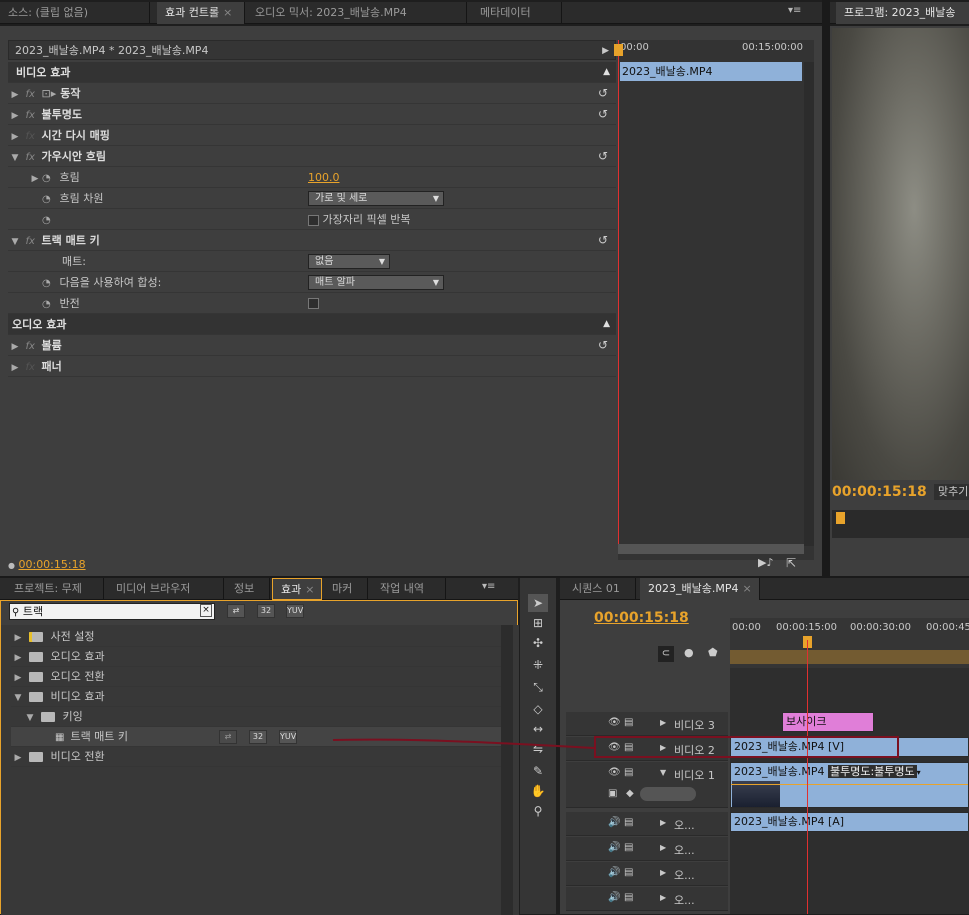 The height and width of the screenshot is (915, 969). I want to click on reverse-checkbox, so click(313, 303).